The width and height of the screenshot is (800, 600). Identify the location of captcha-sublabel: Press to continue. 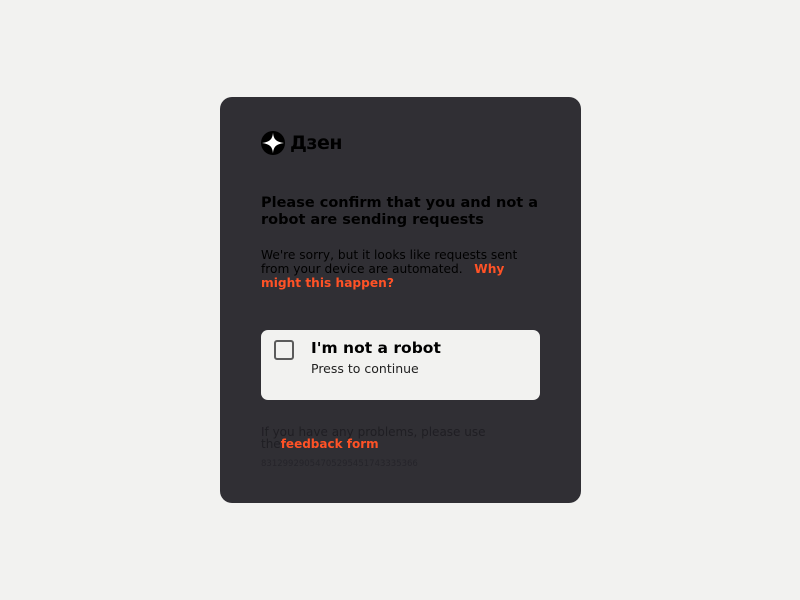
(365, 368).